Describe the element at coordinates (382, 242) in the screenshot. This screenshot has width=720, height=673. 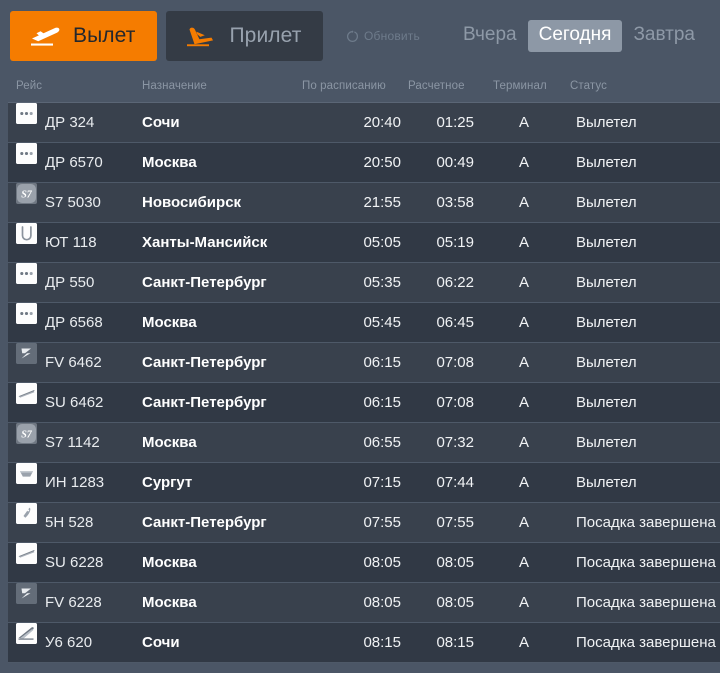
I see `flight-scheduled-time: 05:05` at that location.